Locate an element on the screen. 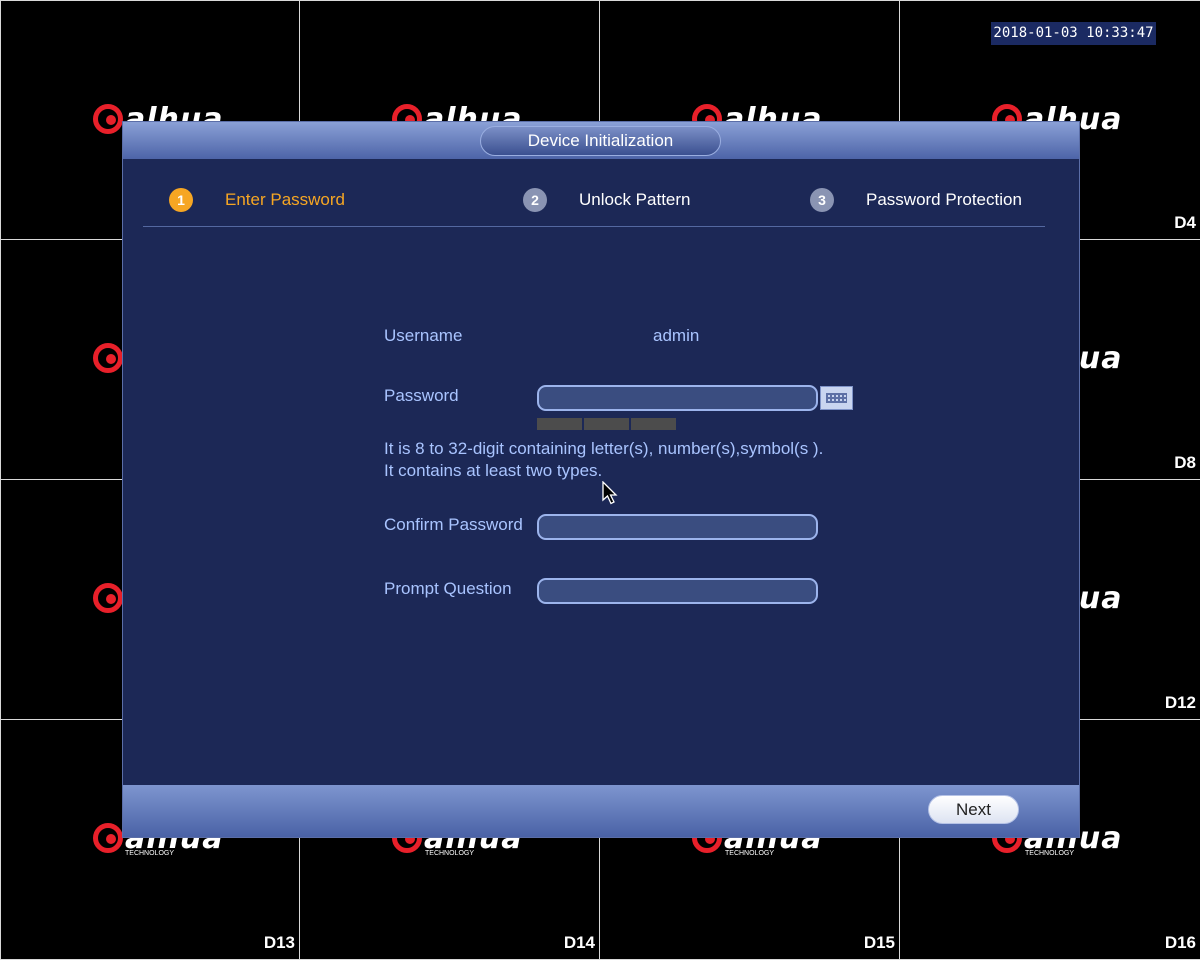 This screenshot has height=960, width=1200. step-number: 2 is located at coordinates (535, 200).